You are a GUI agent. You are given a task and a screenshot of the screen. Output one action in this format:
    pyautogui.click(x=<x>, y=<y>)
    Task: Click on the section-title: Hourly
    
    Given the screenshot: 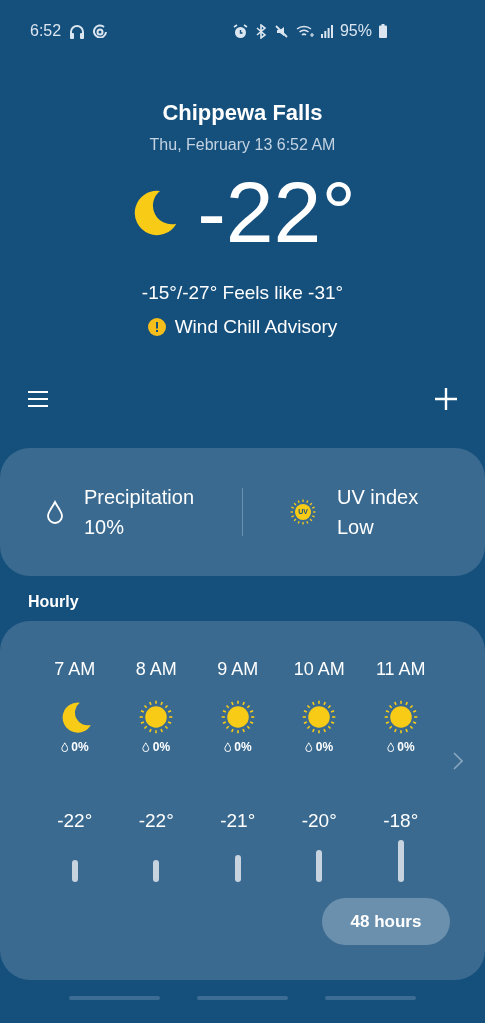 What is the action you would take?
    pyautogui.click(x=53, y=602)
    